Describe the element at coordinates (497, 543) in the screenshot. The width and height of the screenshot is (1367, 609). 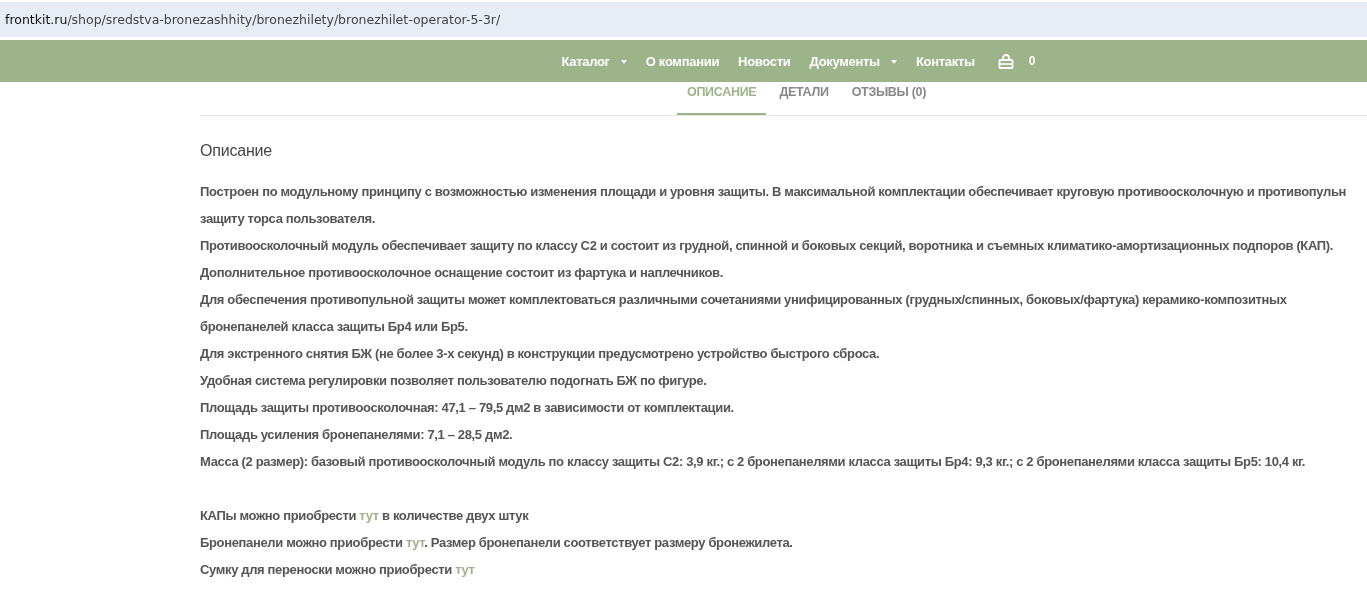
I see `paragraph: Бронепанели можно приобрести тут. Размер бронепанели соответствует размеру бронежилета.` at that location.